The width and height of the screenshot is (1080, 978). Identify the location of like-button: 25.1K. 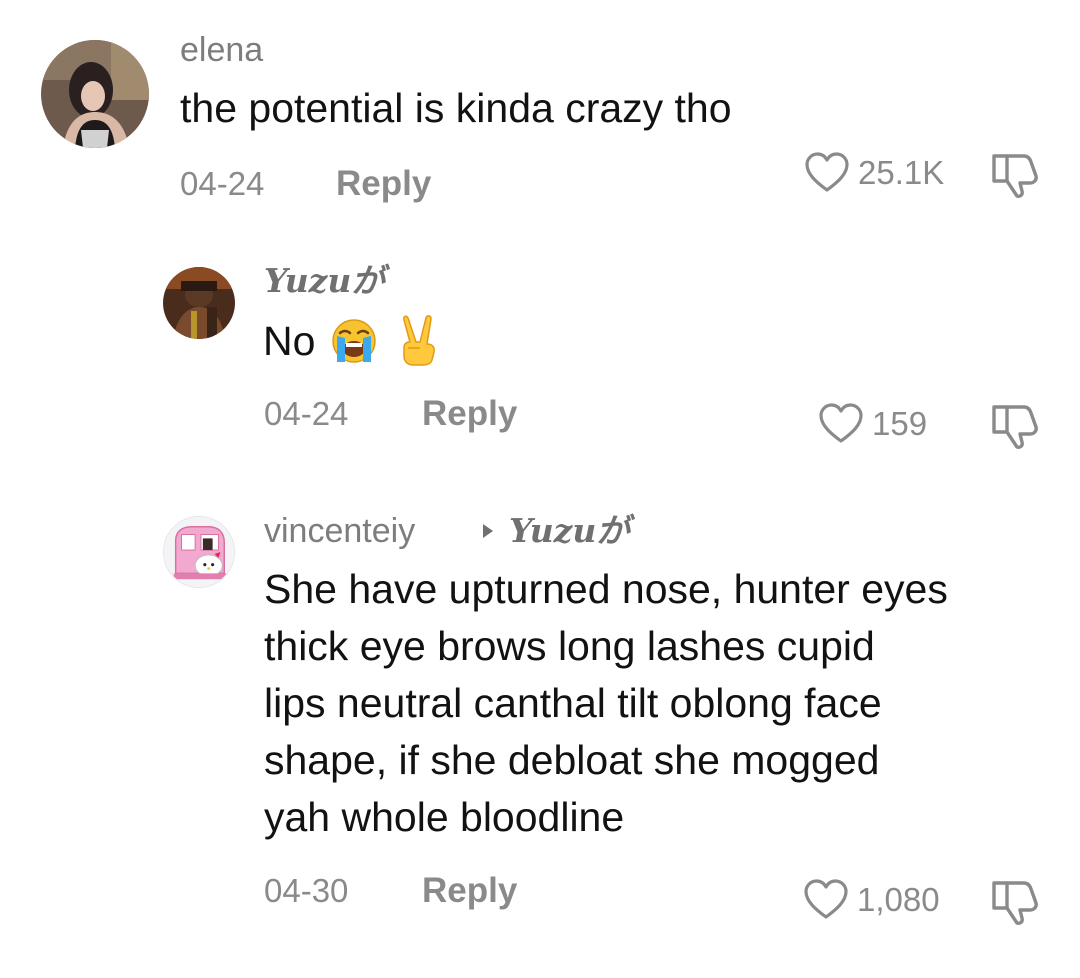
(874, 172).